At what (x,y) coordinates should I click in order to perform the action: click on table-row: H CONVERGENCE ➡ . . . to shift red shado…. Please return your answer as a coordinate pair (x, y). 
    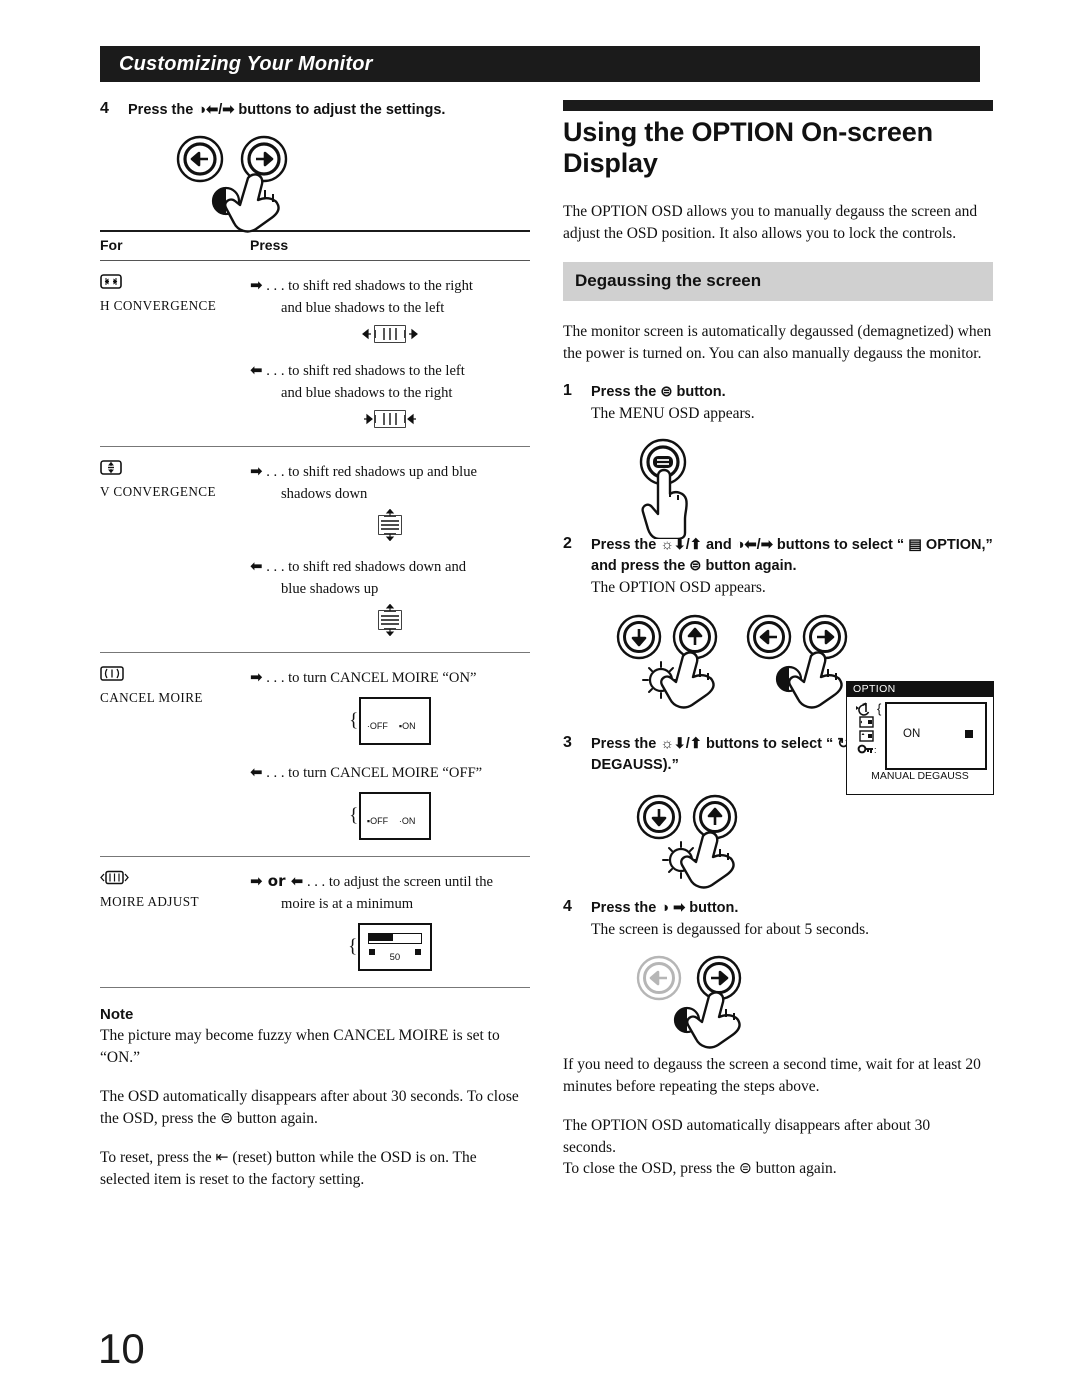
    Looking at the image, I should click on (315, 353).